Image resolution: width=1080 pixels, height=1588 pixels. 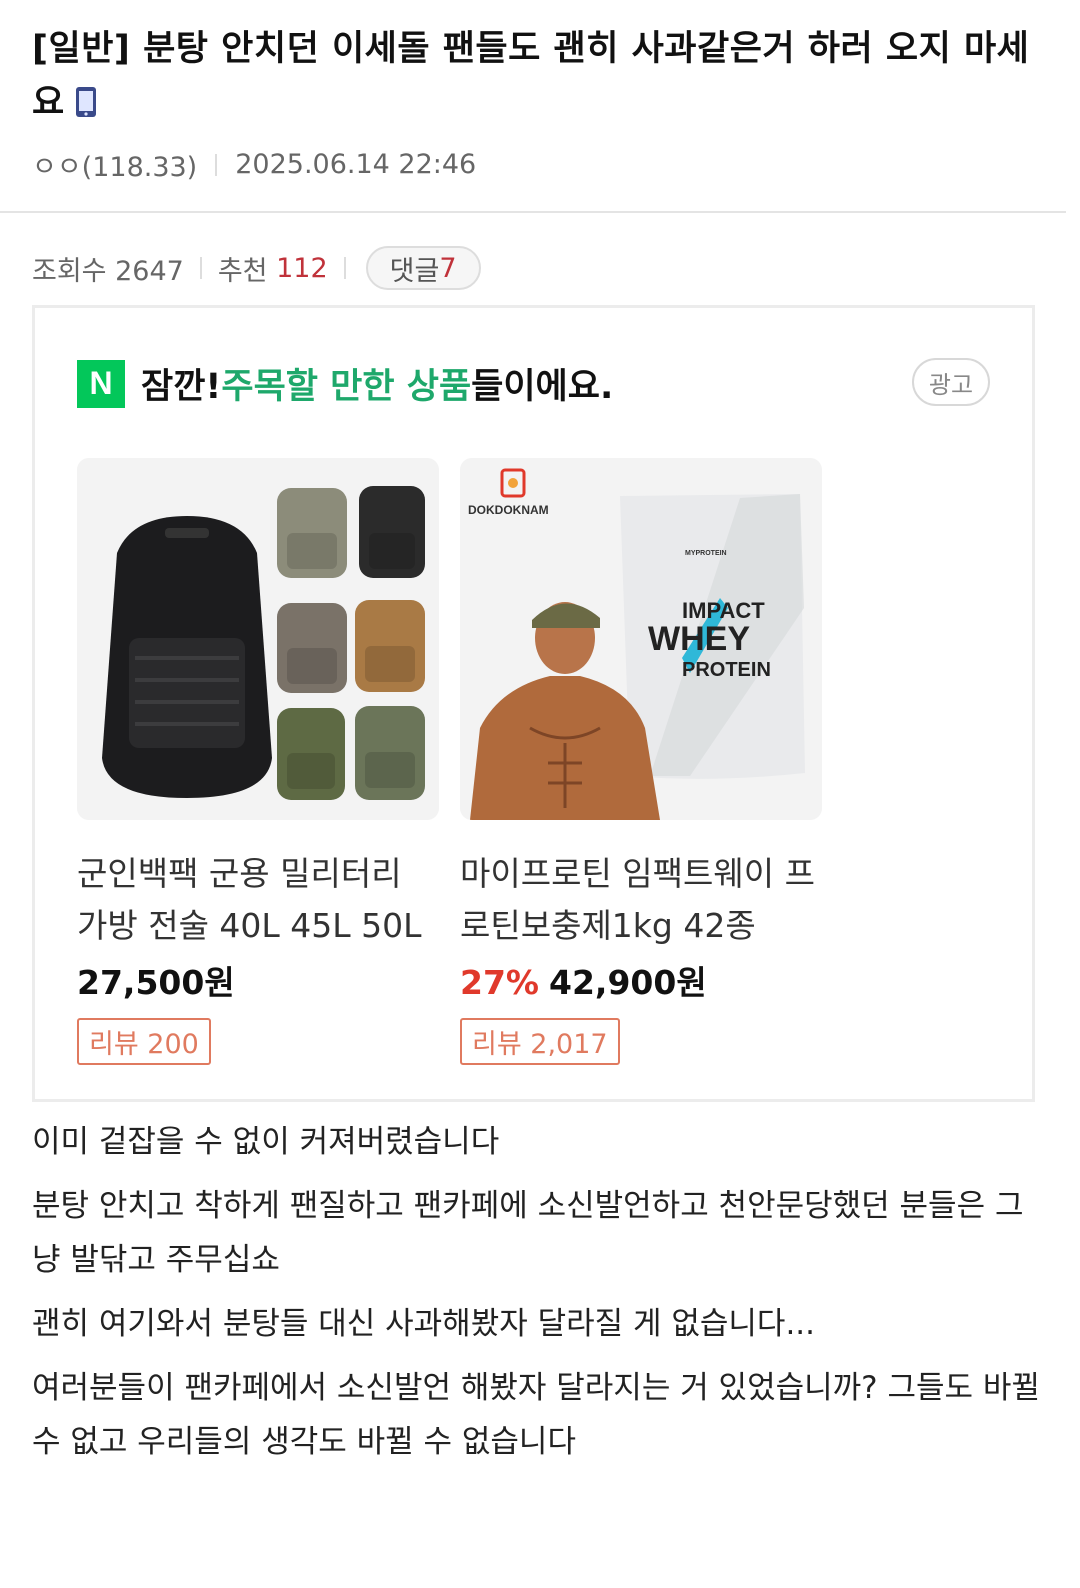 I want to click on product-price-value: 42,900원, so click(x=628, y=982).